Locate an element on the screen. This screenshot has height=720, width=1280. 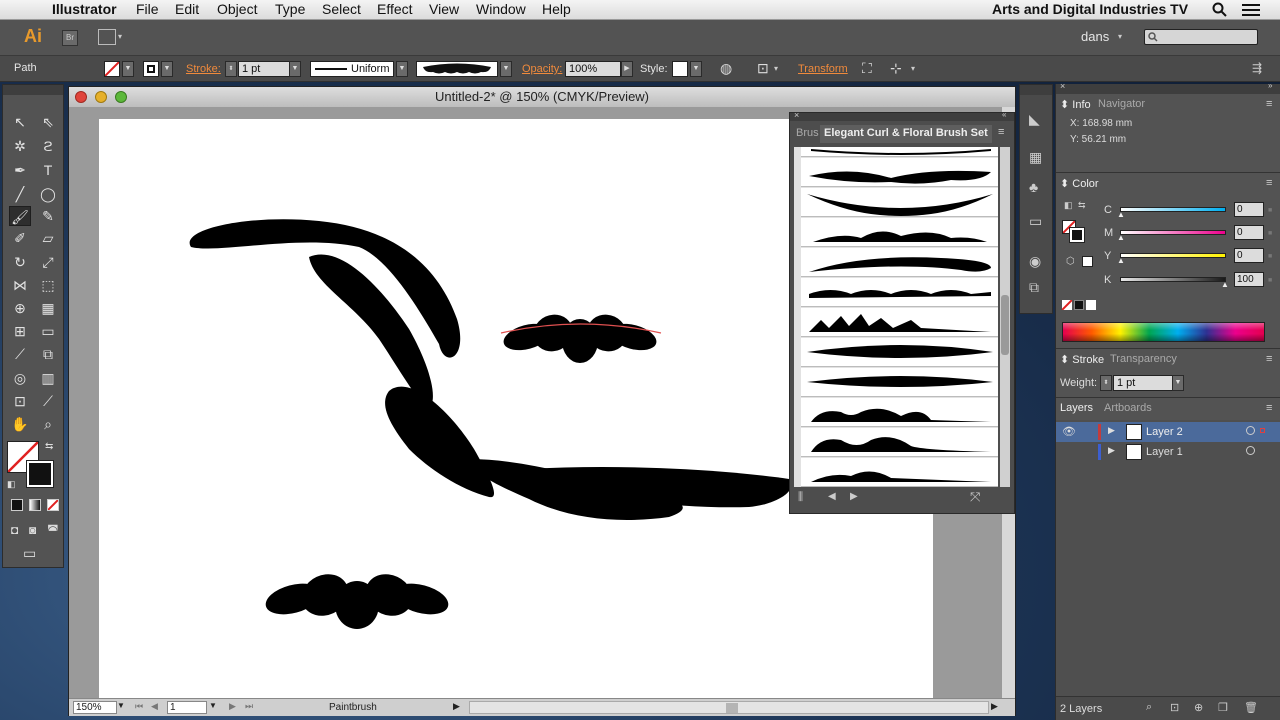
remove-brush-icon: ⤧ is located at coordinates (975, 497).